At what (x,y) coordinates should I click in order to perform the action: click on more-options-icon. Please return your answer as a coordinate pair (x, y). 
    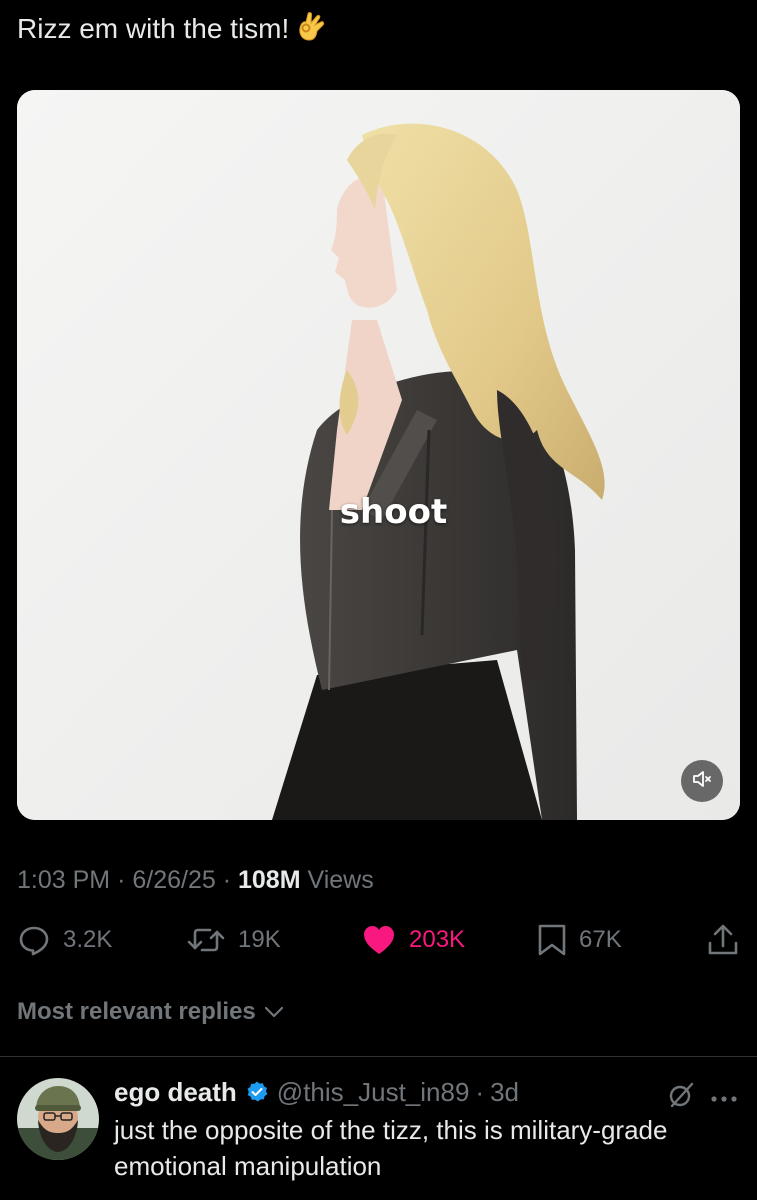
    Looking at the image, I should click on (724, 1099).